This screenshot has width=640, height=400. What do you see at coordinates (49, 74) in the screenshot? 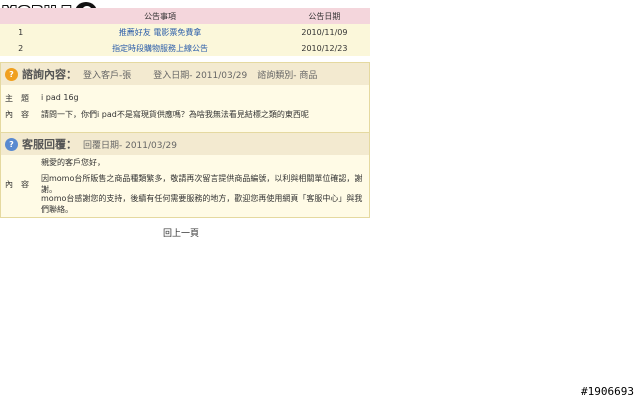
I see `inquiry-heading: 諮詢內容：` at bounding box center [49, 74].